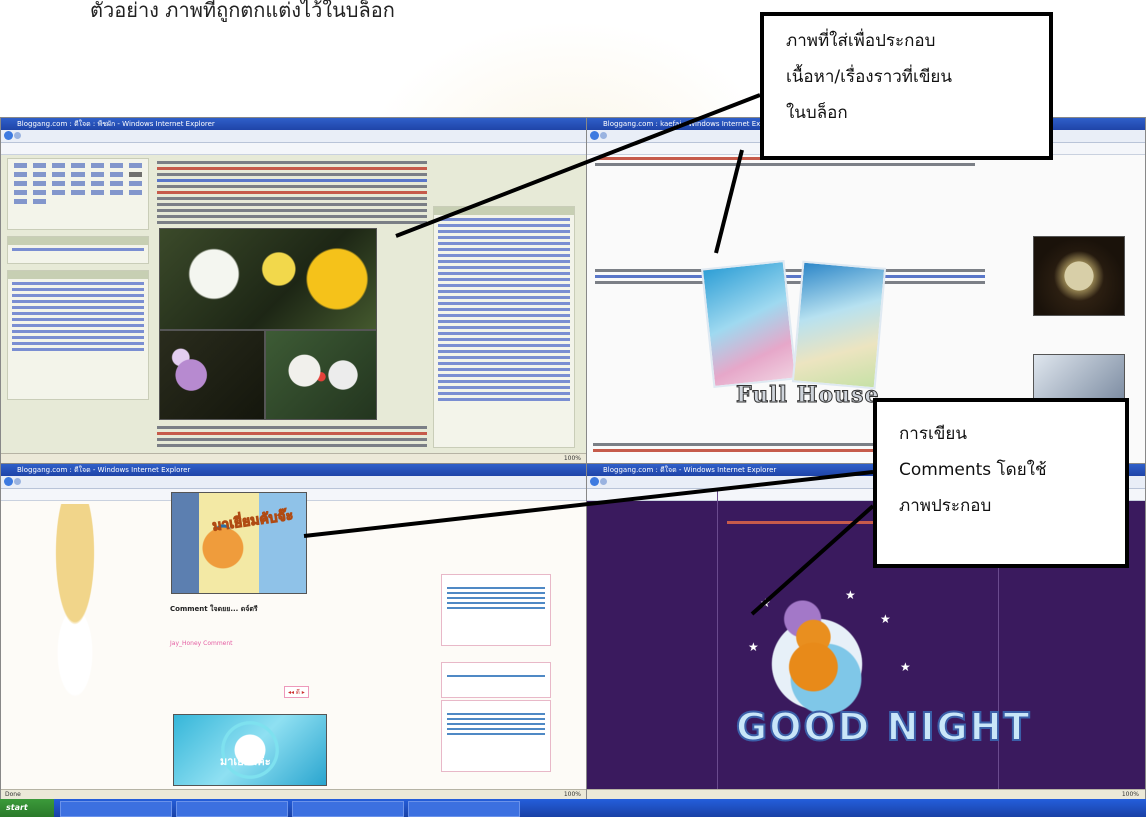  Describe the element at coordinates (573, 808) in the screenshot. I see `windows-taskbar: start` at that location.